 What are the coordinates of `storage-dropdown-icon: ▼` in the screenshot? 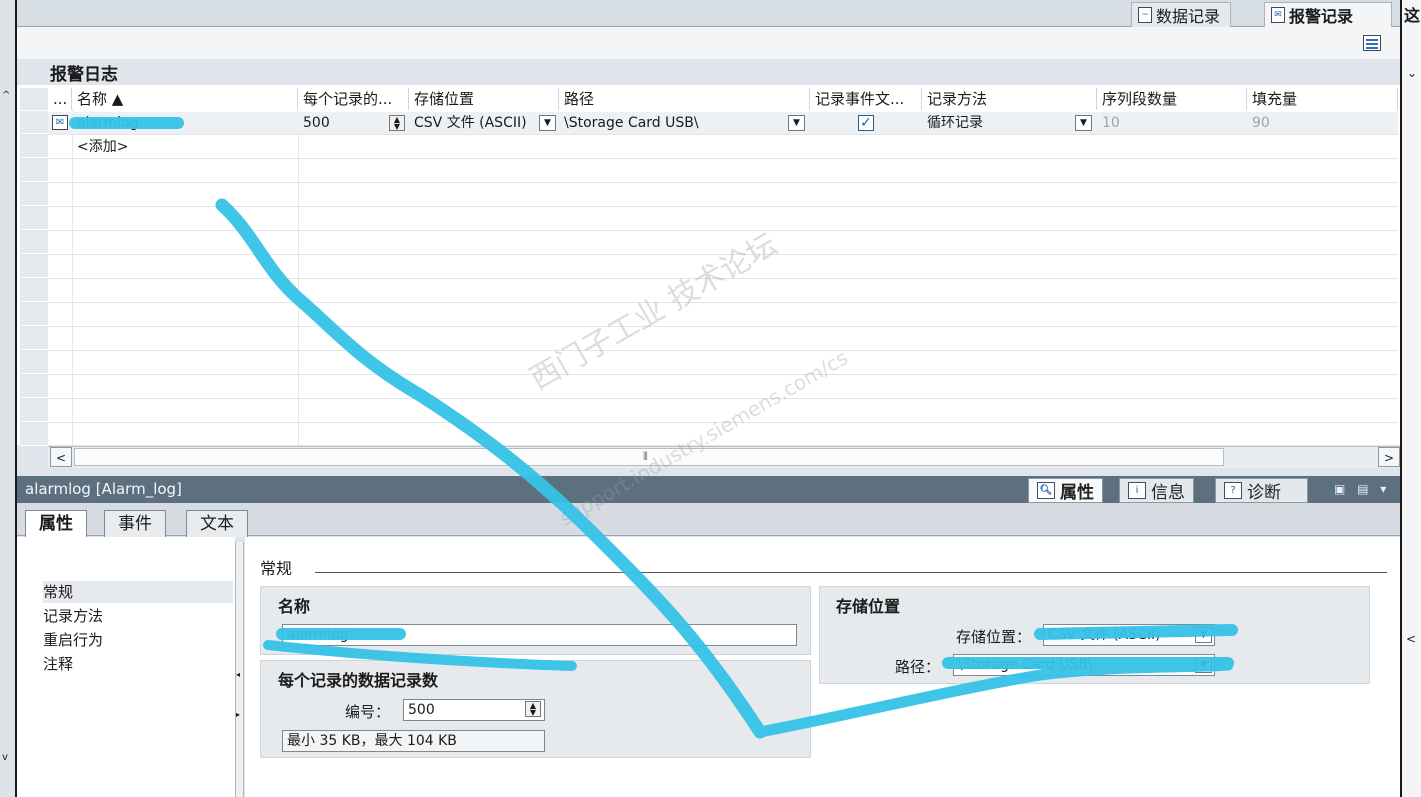 It's located at (547, 123).